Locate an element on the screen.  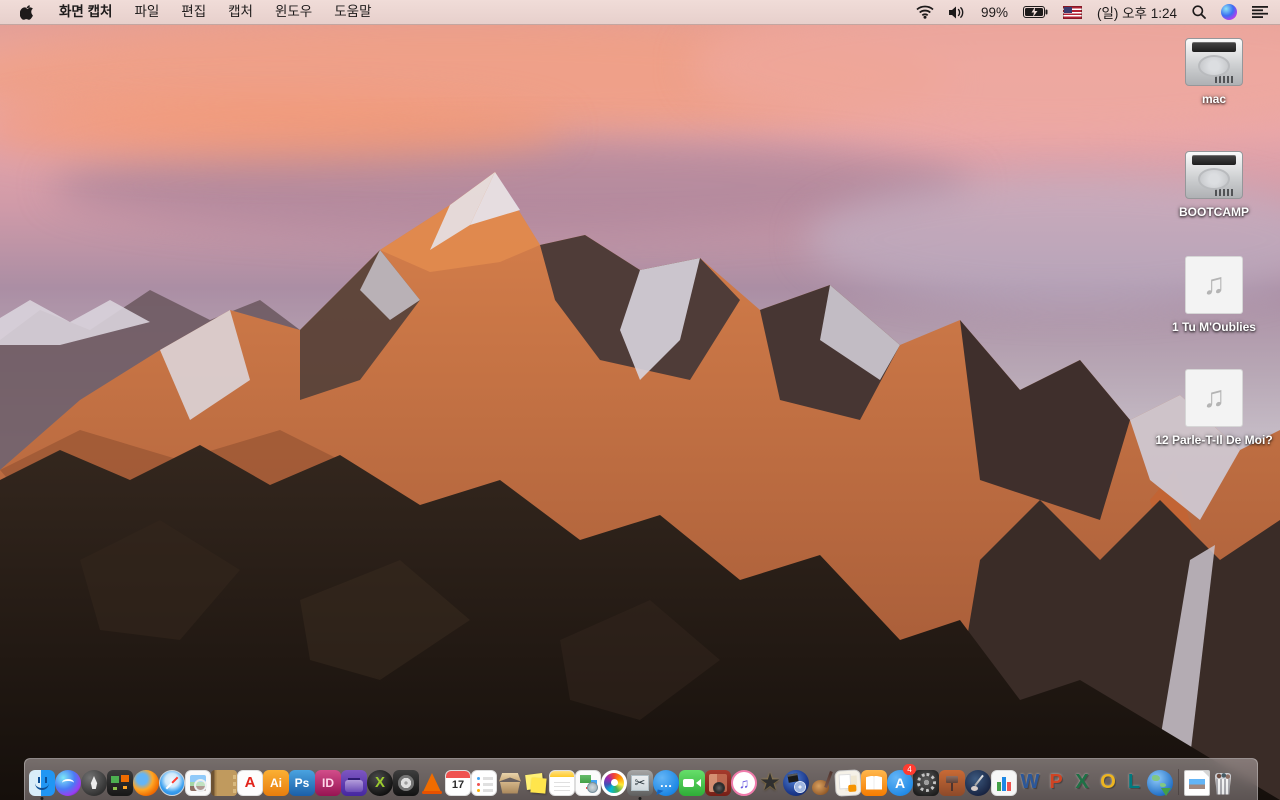
photo-booth-dock-icon is located at coordinates (718, 782).